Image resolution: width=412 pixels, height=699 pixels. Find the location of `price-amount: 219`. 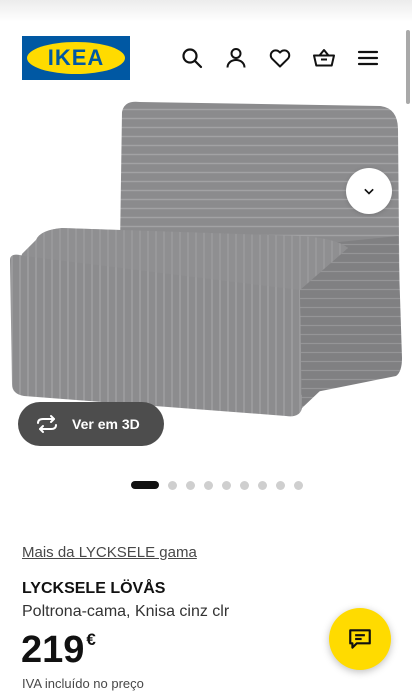

price-amount: 219 is located at coordinates (53, 650).